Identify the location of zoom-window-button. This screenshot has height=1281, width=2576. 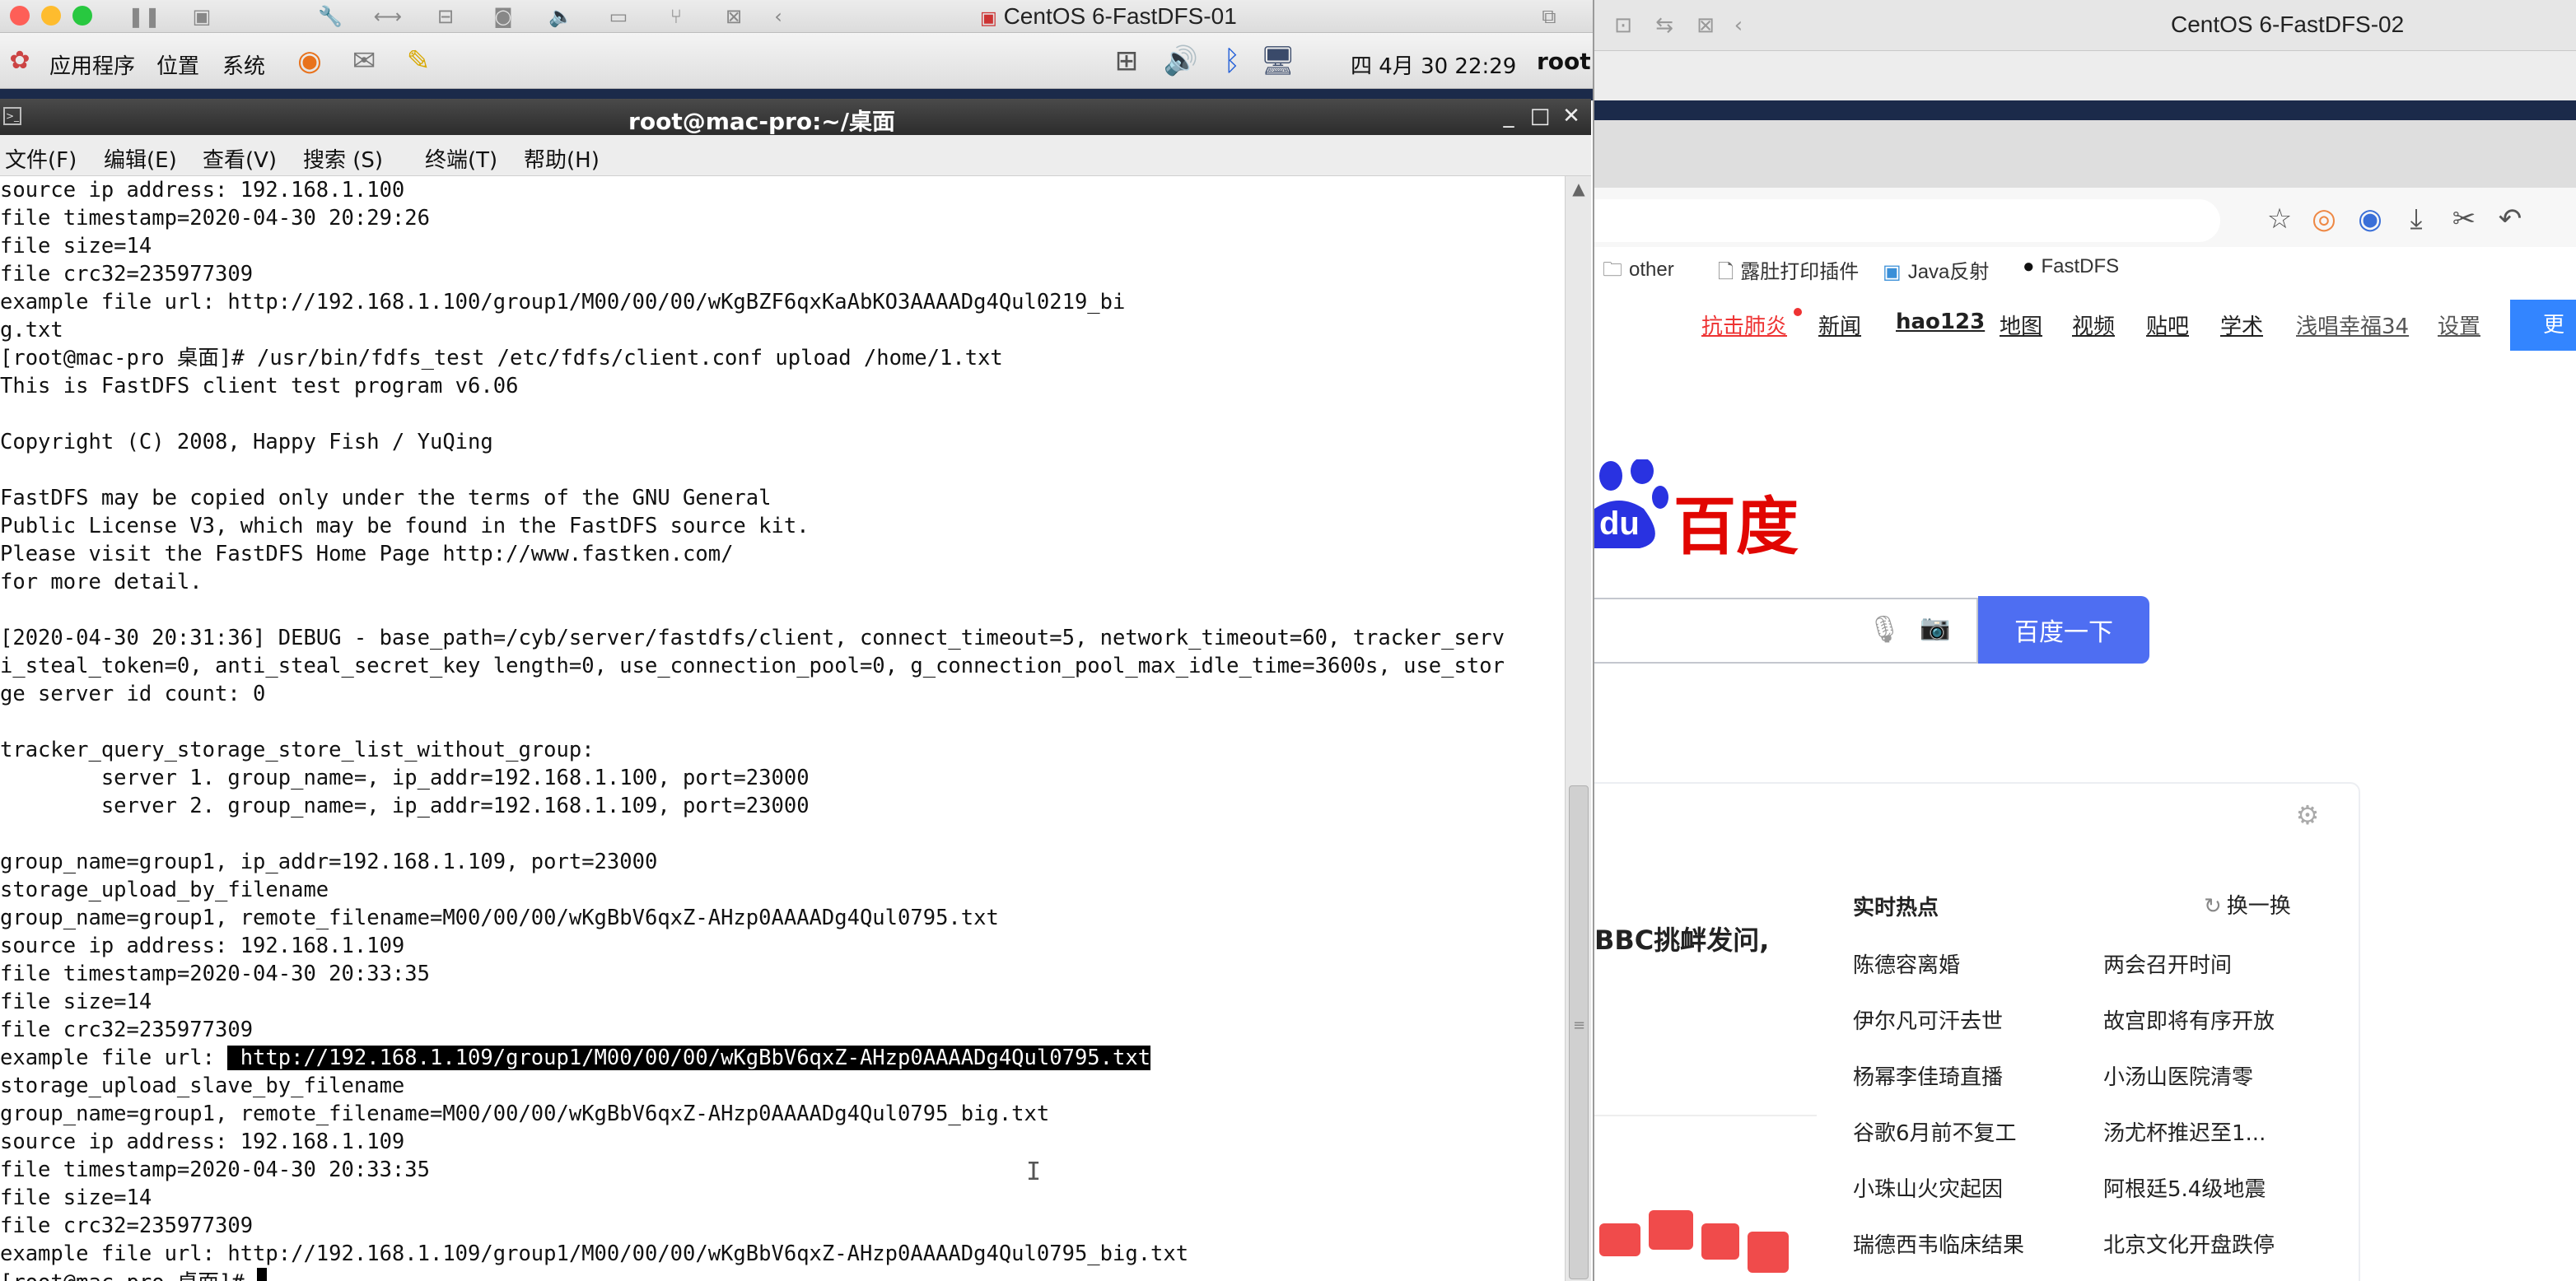
(82, 16).